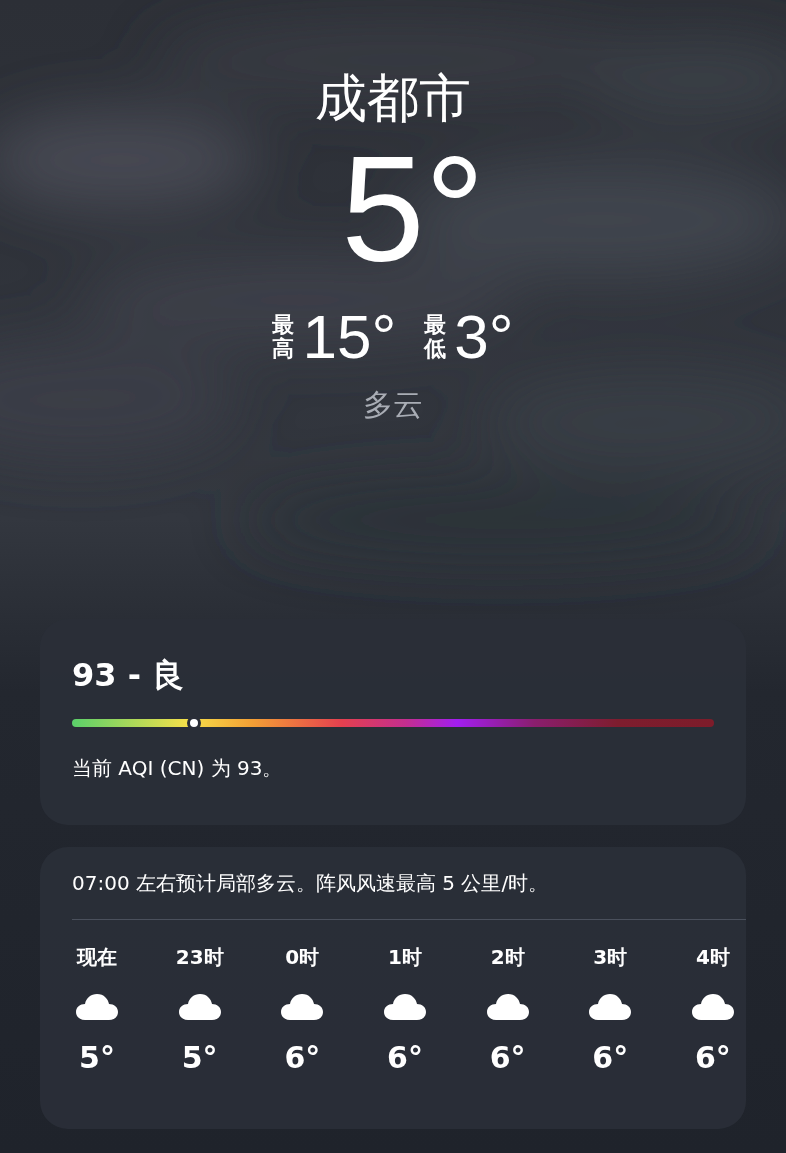  I want to click on high-temperature: 15°, so click(349, 337).